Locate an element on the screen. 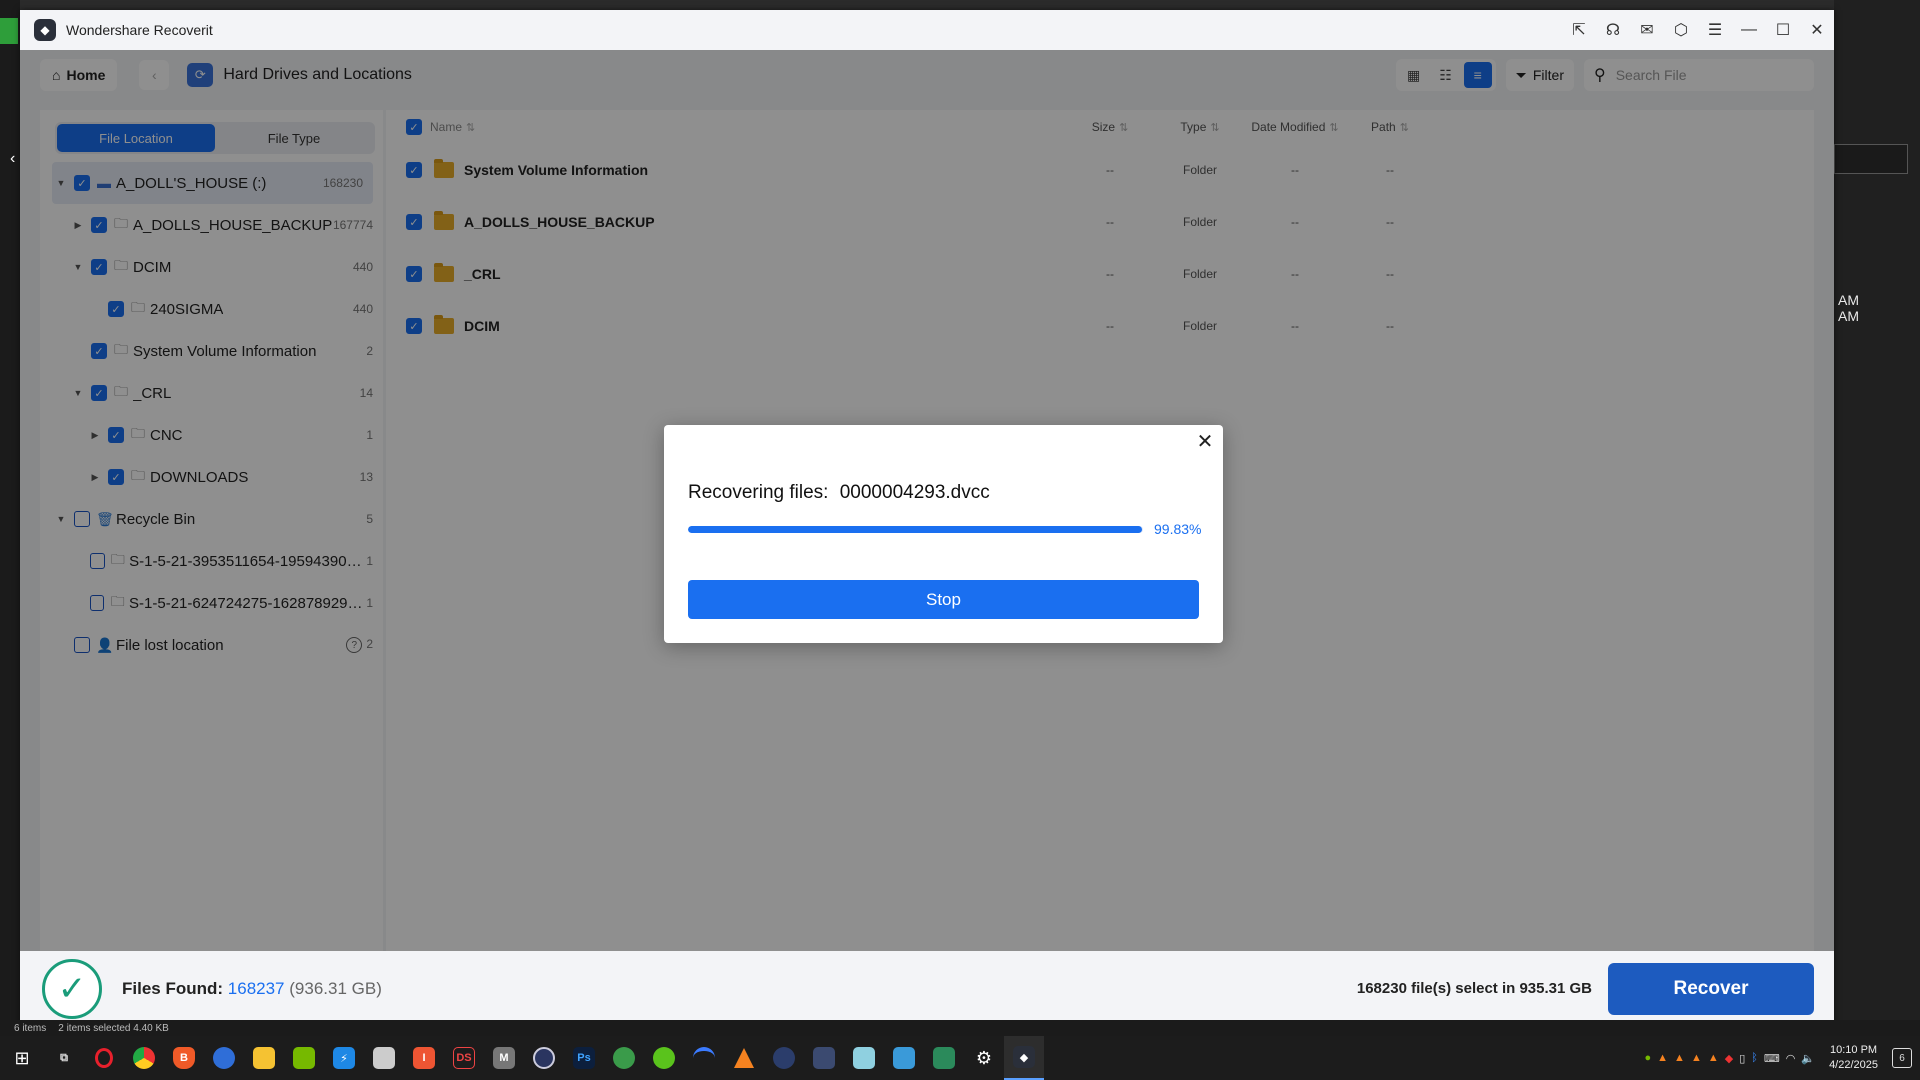 The height and width of the screenshot is (1080, 1920). recovering-label: Recovering files: is located at coordinates (758, 492).